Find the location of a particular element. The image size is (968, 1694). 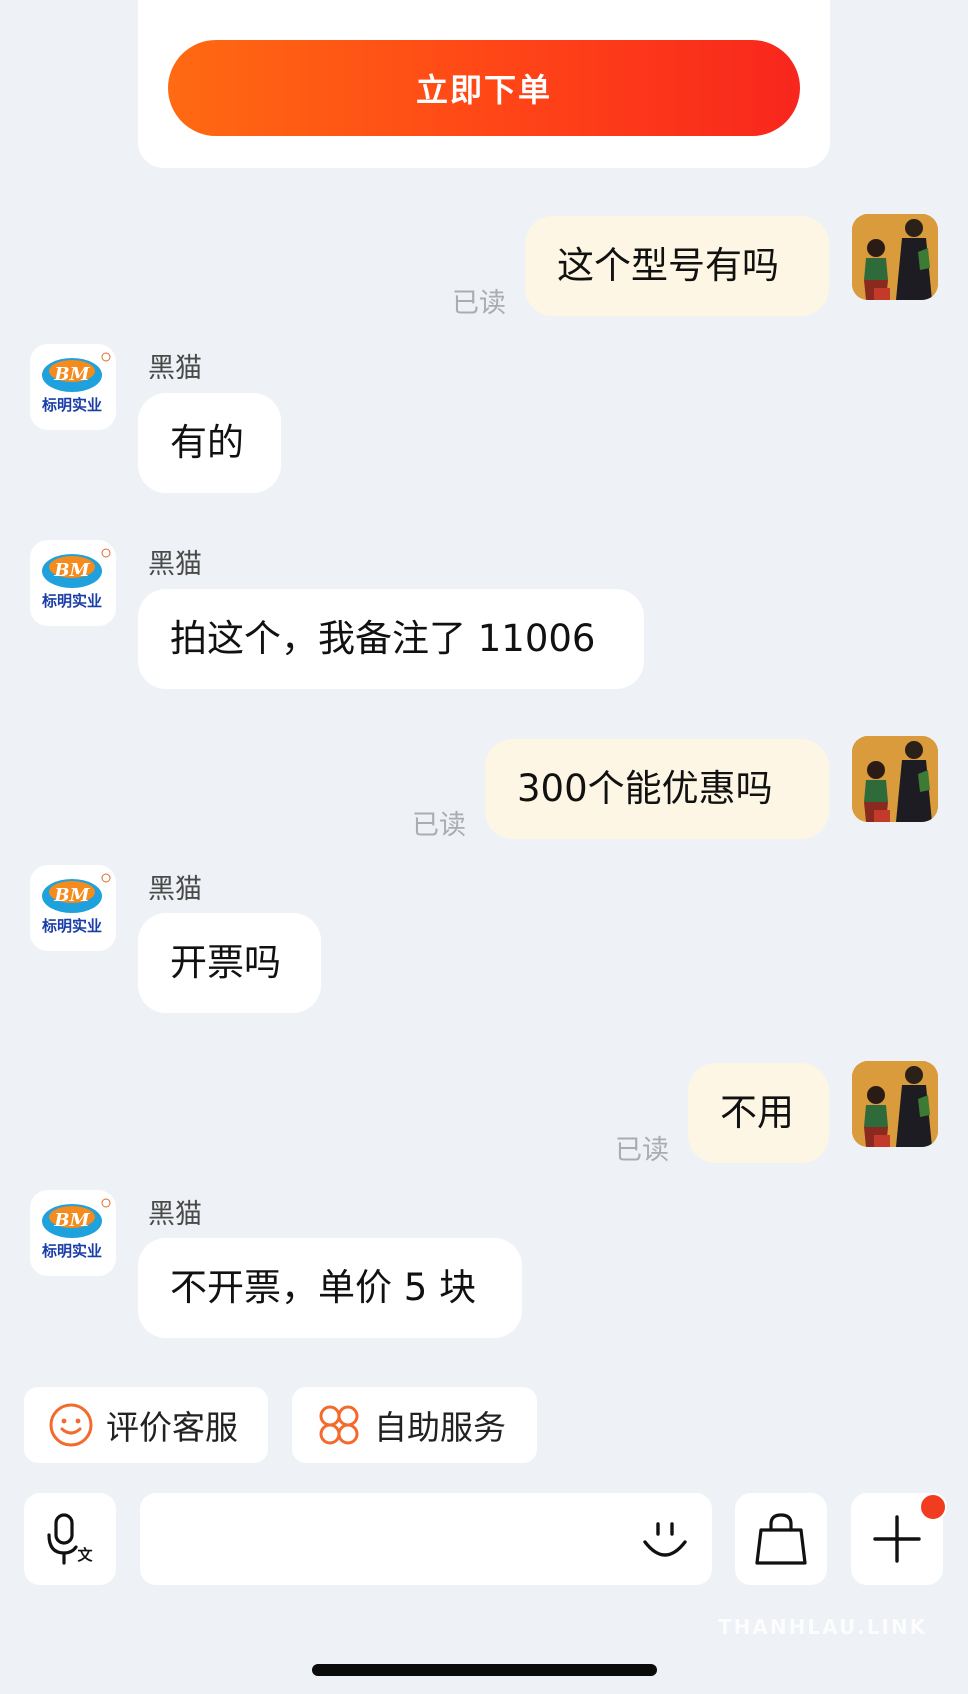

self-service-button: 自助服务 is located at coordinates (414, 1425).